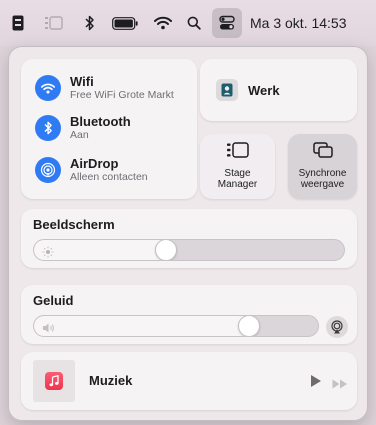 This screenshot has width=376, height=425. I want to click on spotlight-icon, so click(194, 23).